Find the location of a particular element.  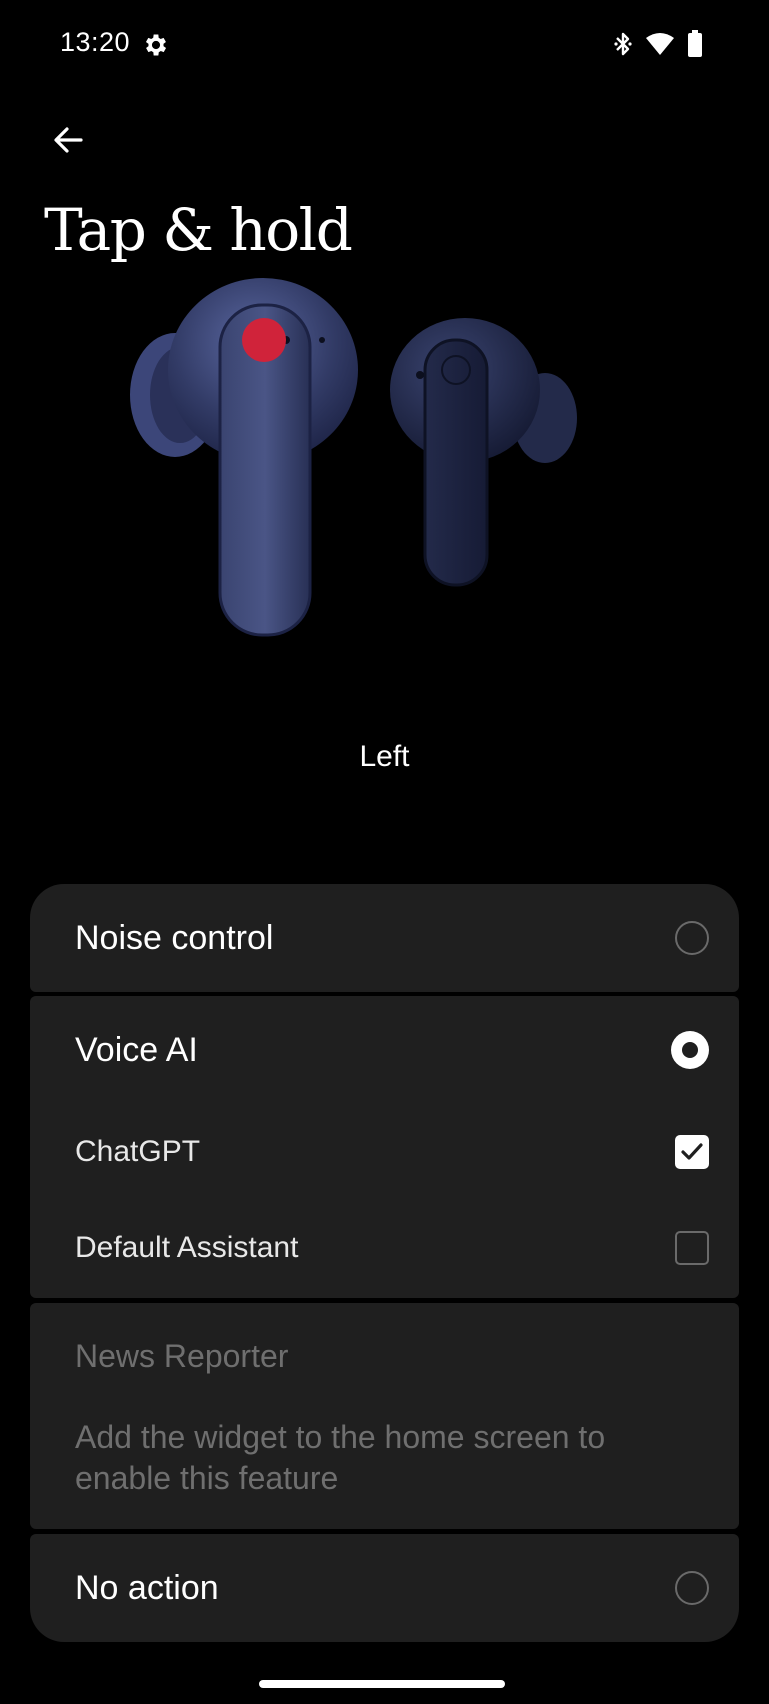

status-bar: 13:20 is located at coordinates (384, 45).